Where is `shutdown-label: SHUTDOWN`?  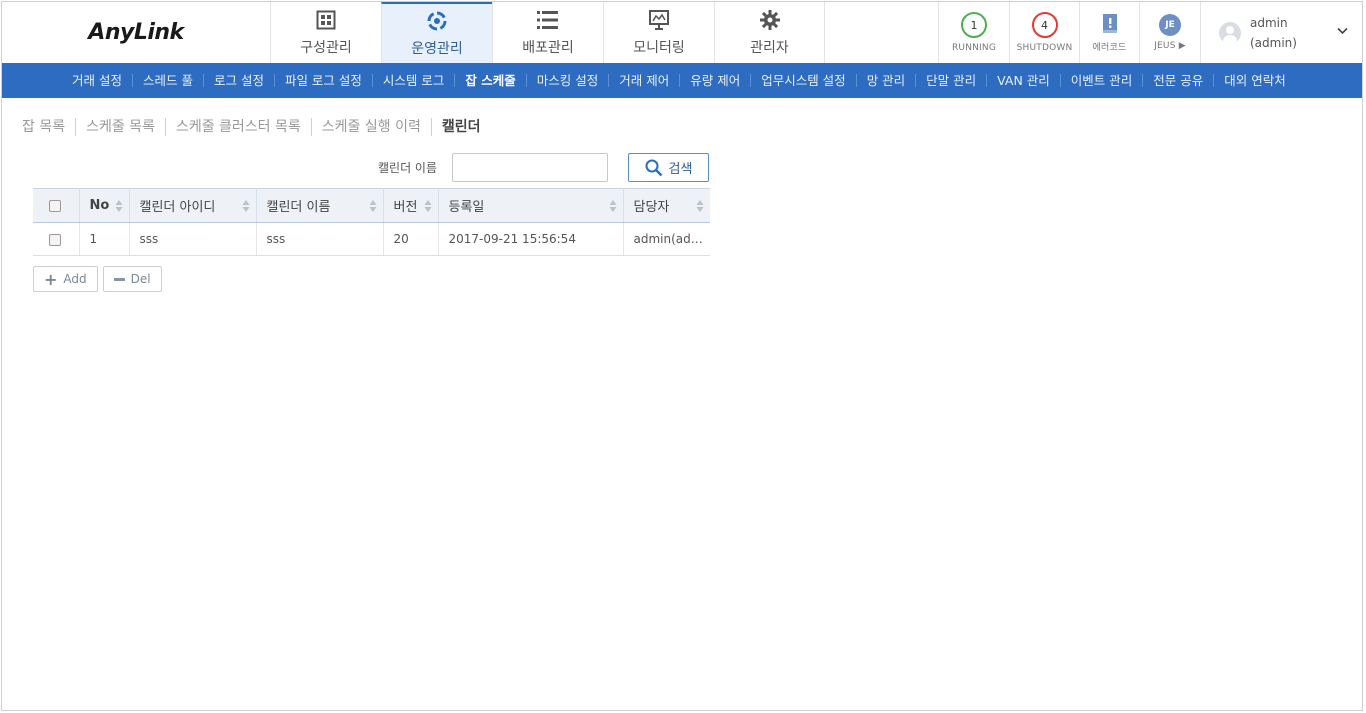
shutdown-label: SHUTDOWN is located at coordinates (1044, 48).